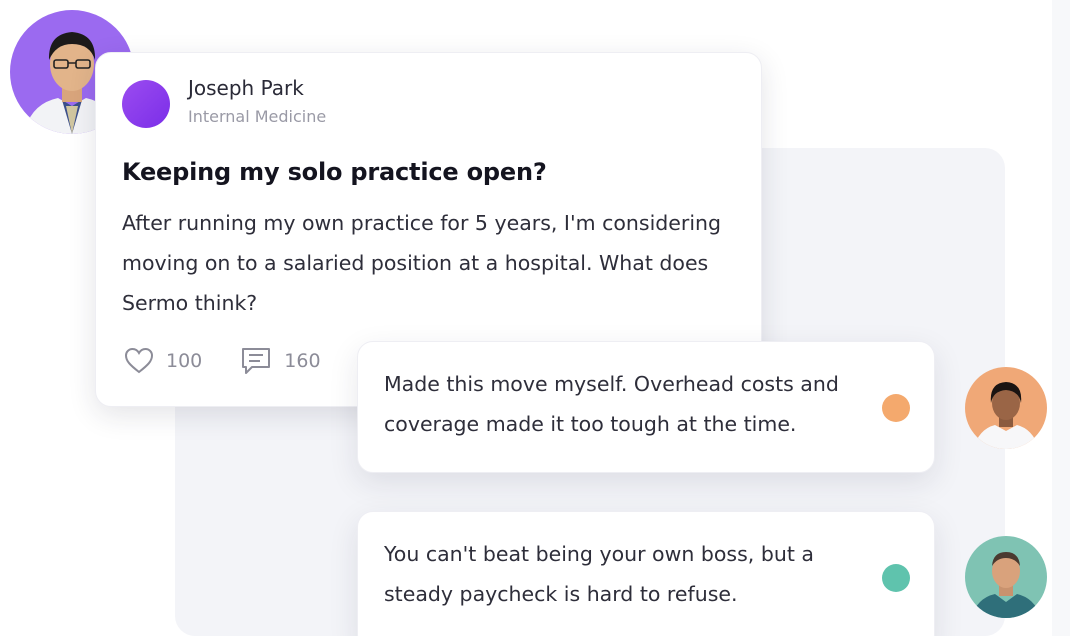 The image size is (1070, 636). What do you see at coordinates (256, 361) in the screenshot?
I see `comment-lines-icon` at bounding box center [256, 361].